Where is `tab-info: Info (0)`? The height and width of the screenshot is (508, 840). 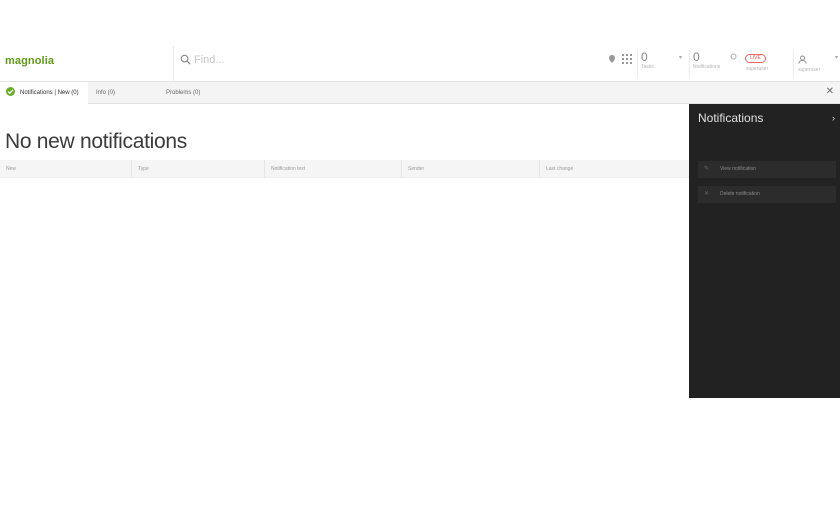 tab-info: Info (0) is located at coordinates (124, 93).